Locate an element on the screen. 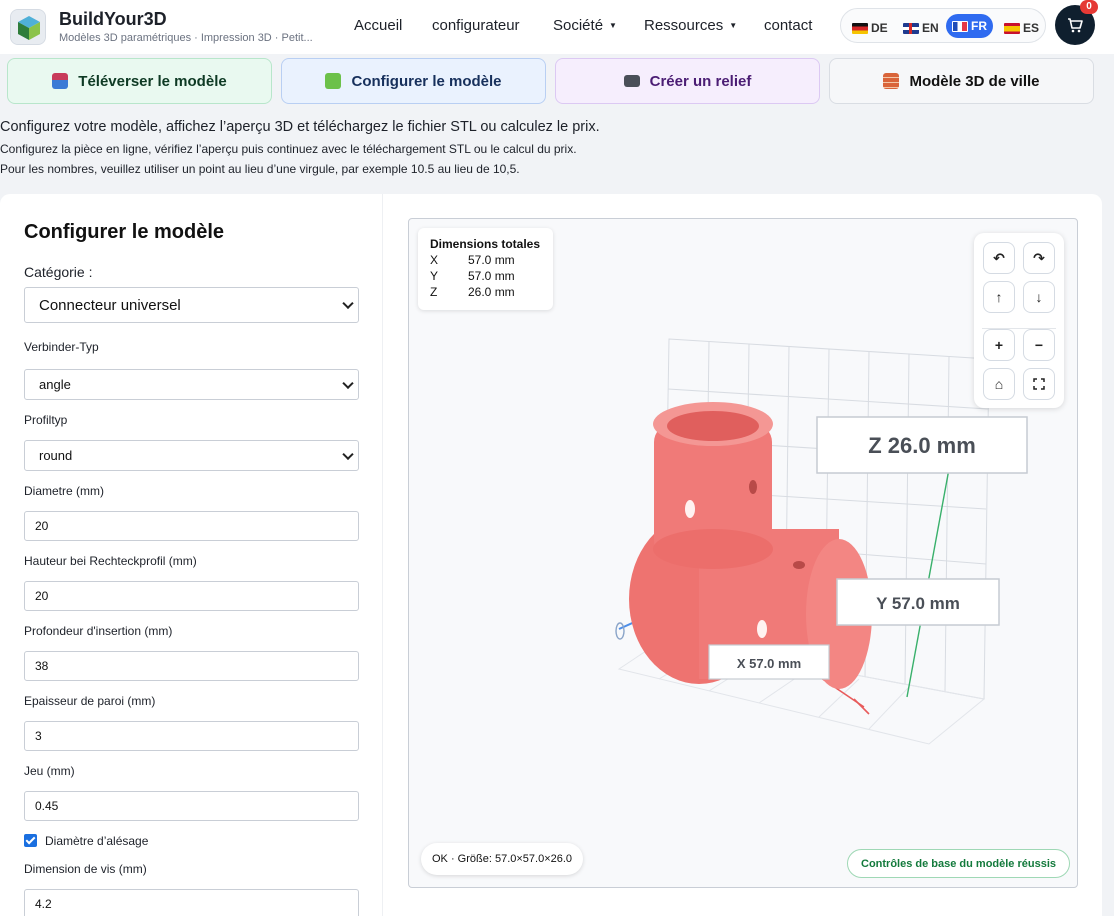  checks-passed-badge: Contrôles de base du modèle réussis is located at coordinates (959, 863).